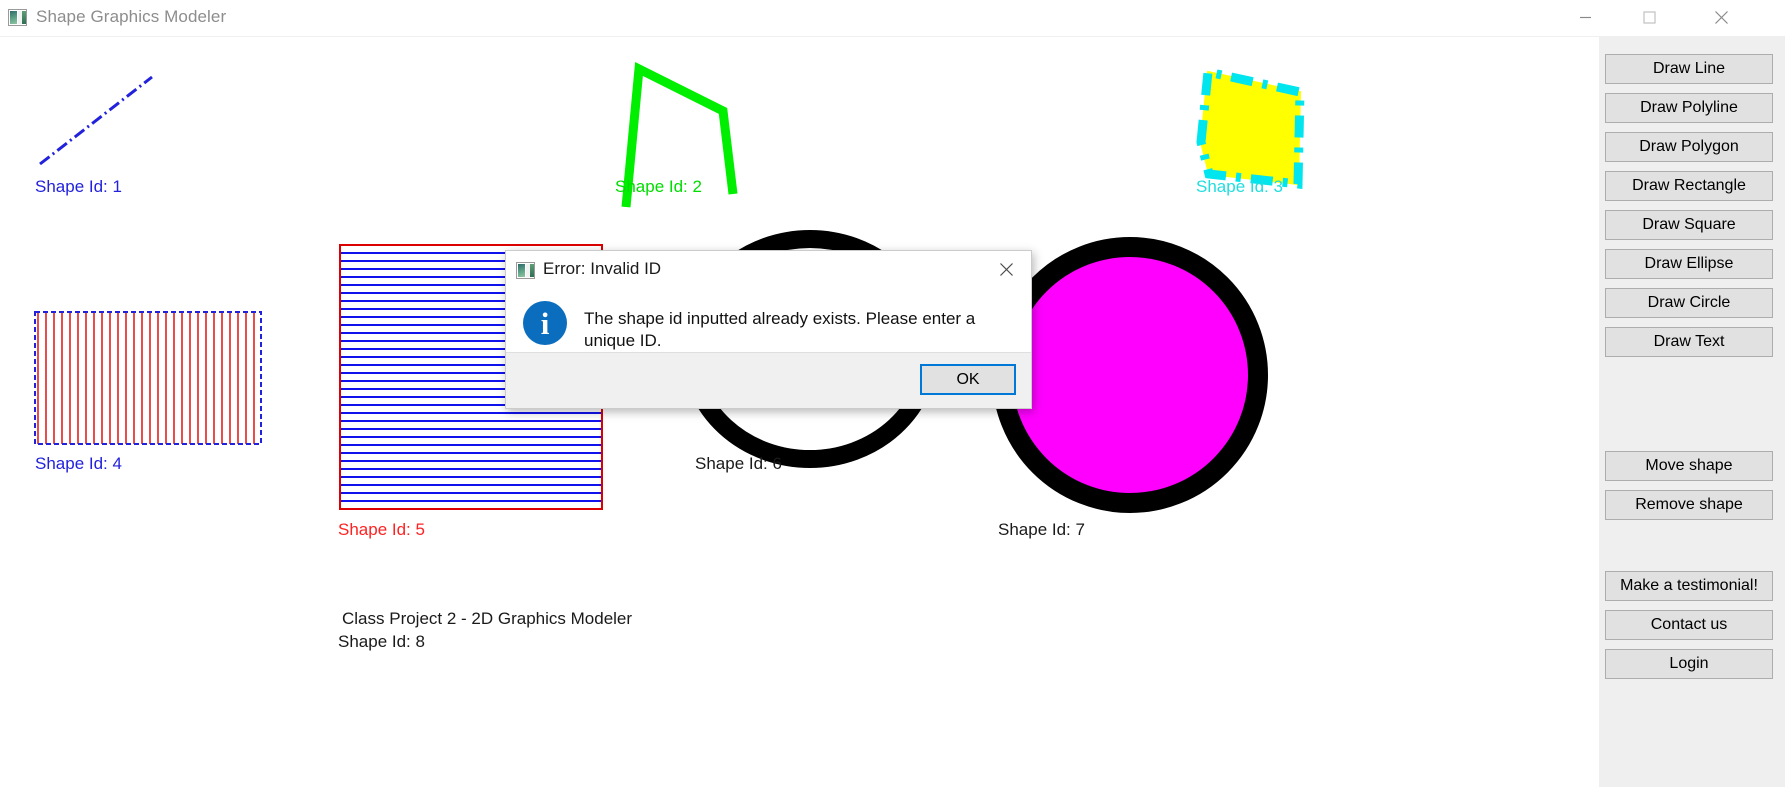  Describe the element at coordinates (892, 18) in the screenshot. I see `window-titlebar: Shape Graphics Modeler` at that location.